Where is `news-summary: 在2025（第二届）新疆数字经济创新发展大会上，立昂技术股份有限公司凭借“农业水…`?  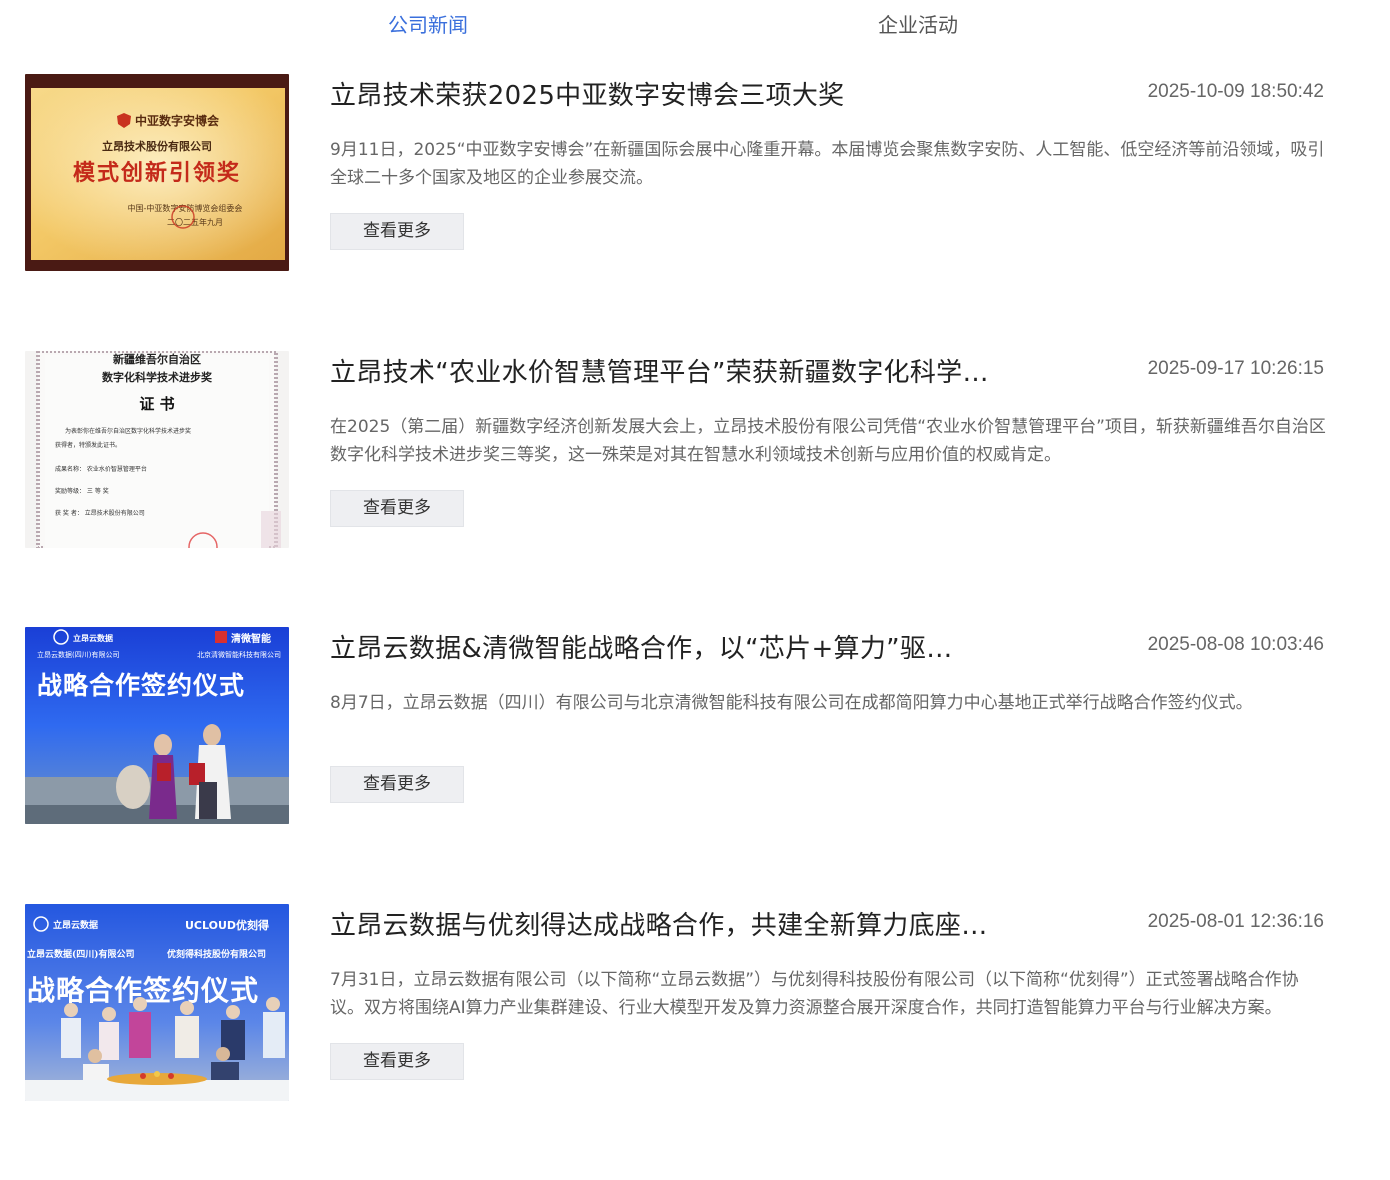 news-summary: 在2025（第二届）新疆数字经济创新发展大会上，立昂技术股份有限公司凭借“农业水… is located at coordinates (828, 441).